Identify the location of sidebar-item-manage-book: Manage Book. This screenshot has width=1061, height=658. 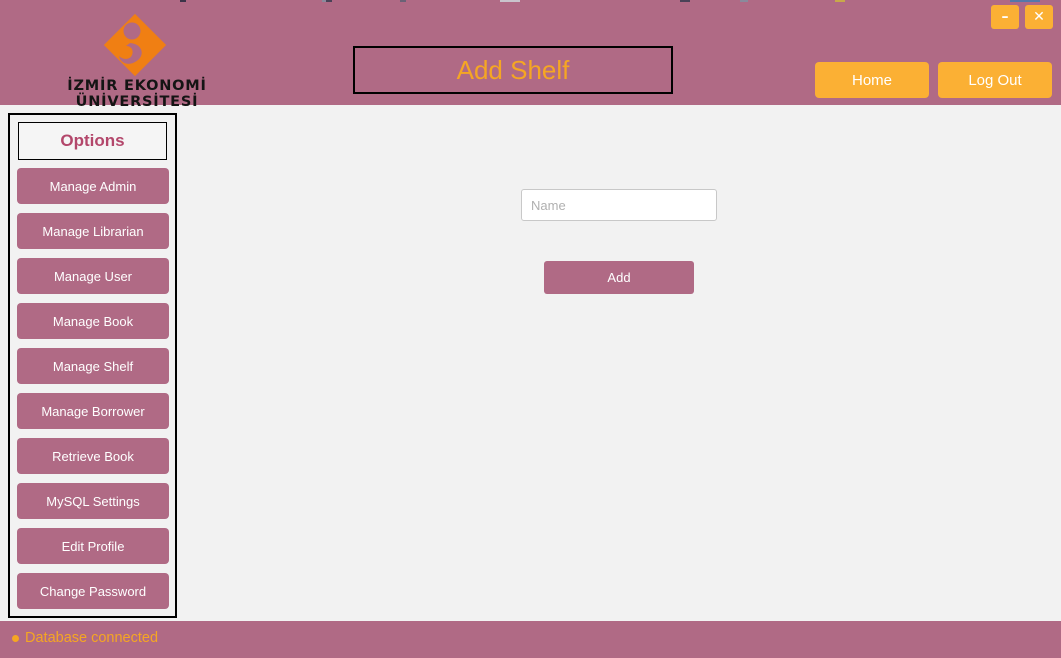
(93, 321).